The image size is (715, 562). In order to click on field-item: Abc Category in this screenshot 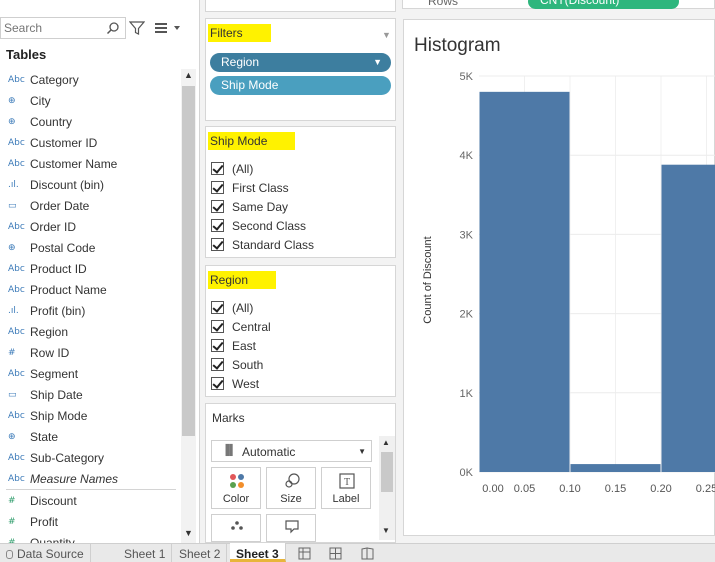, I will do `click(89, 79)`.